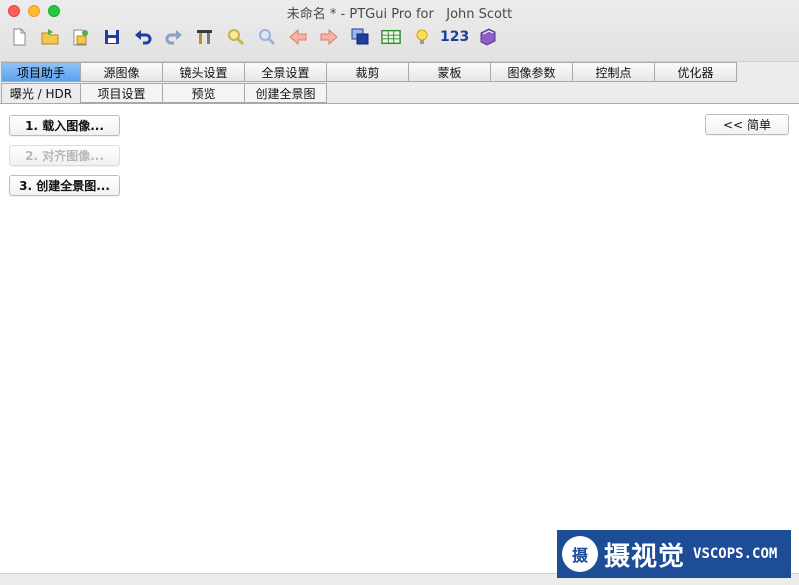 This screenshot has height=585, width=799. Describe the element at coordinates (488, 37) in the screenshot. I see `help-book-icon` at that location.